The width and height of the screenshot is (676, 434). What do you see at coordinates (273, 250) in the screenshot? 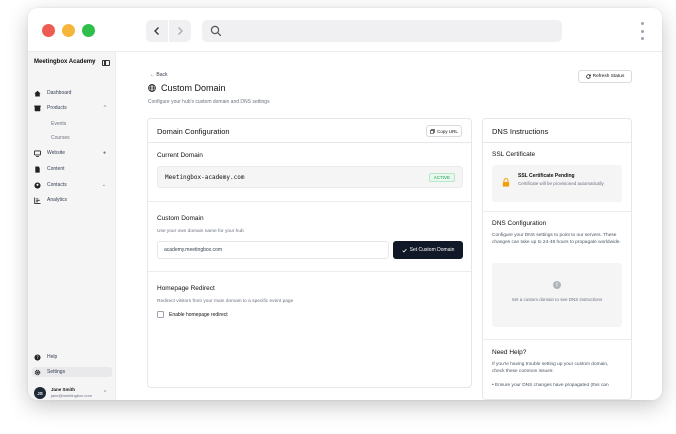
I see `custom-domain-input: academy.meetingbox.com` at bounding box center [273, 250].